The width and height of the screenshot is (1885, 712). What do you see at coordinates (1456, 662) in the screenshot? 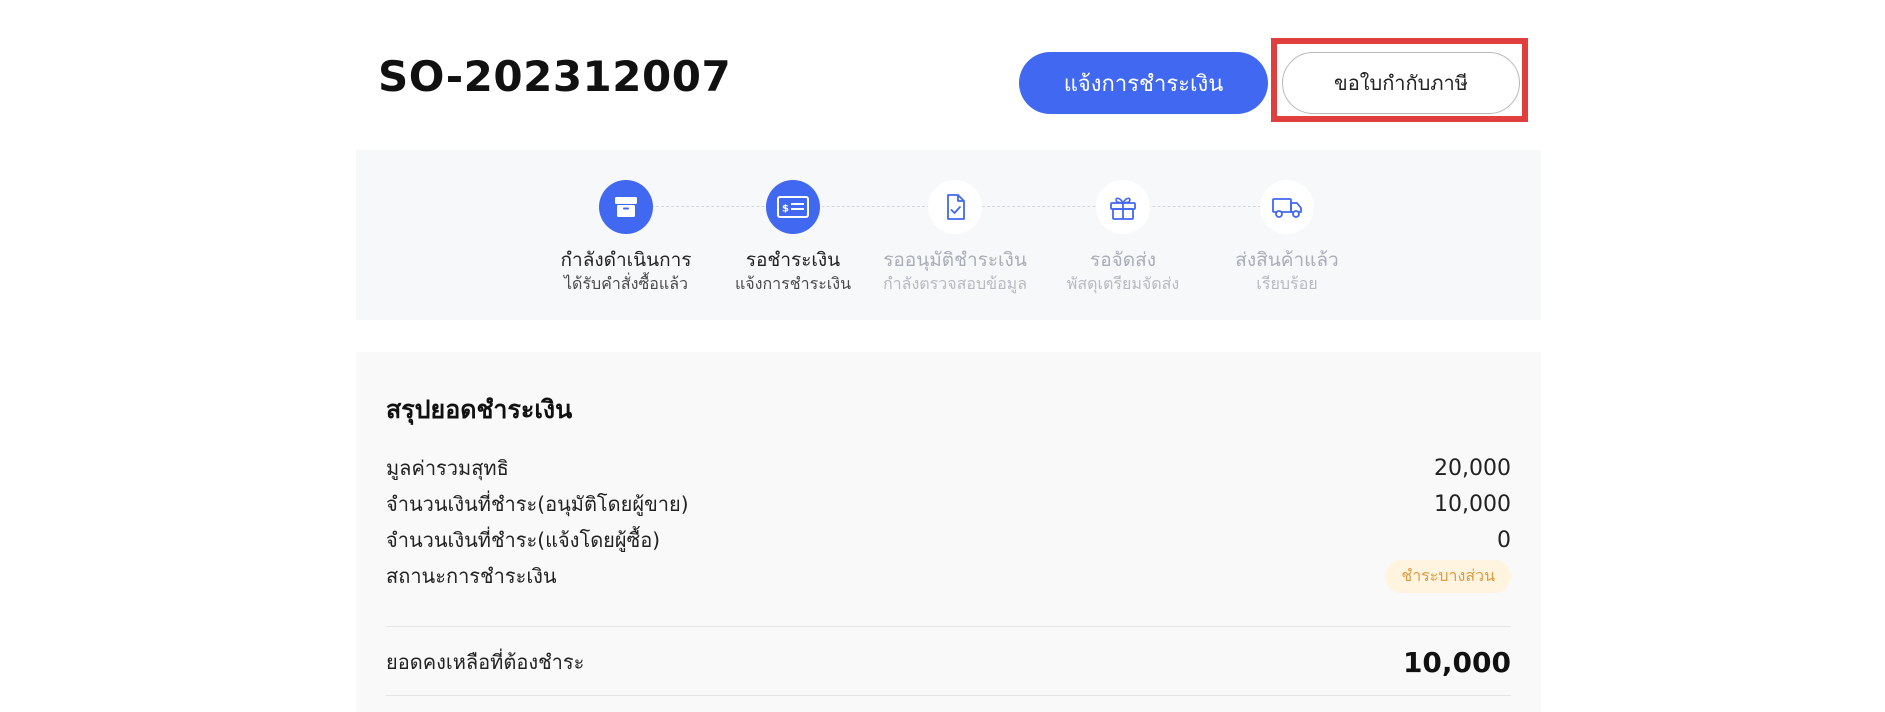
I see `balance-value: 10,000` at bounding box center [1456, 662].